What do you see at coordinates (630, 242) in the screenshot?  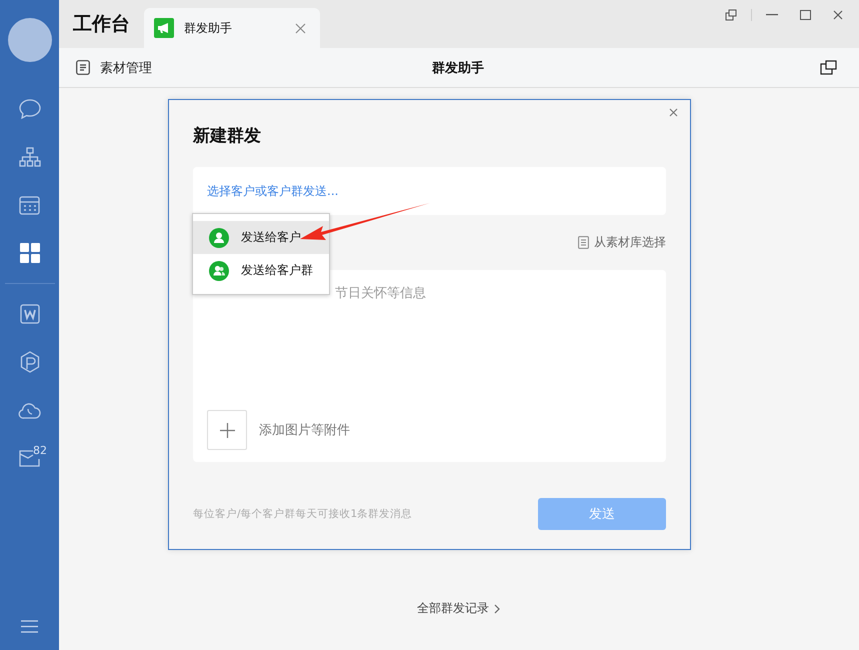 I see `library-link: 从素材库选择` at bounding box center [630, 242].